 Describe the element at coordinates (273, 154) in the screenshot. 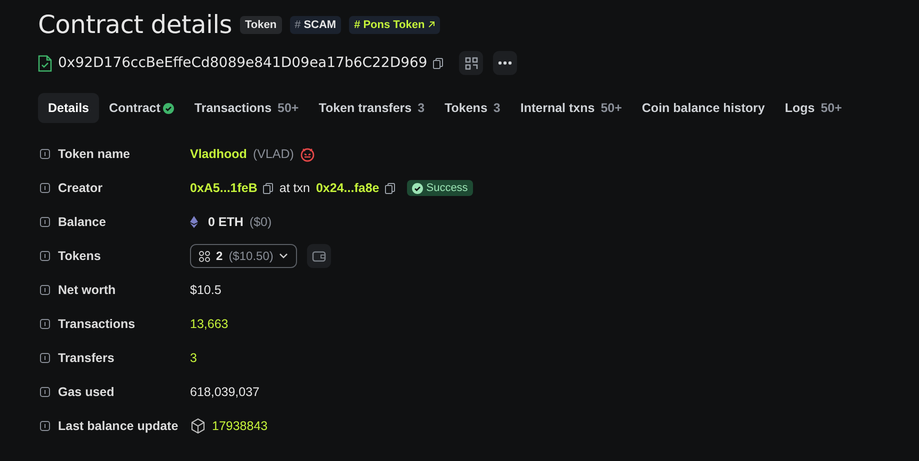

I see `token-symbol: (VLAD)` at that location.